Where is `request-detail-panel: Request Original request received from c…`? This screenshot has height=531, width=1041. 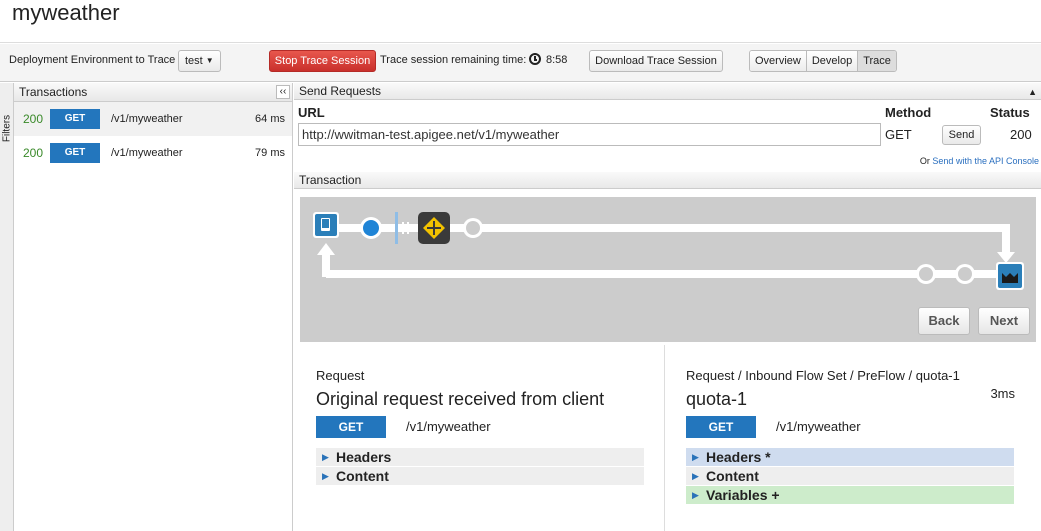 request-detail-panel: Request Original request received from c… is located at coordinates (479, 438).